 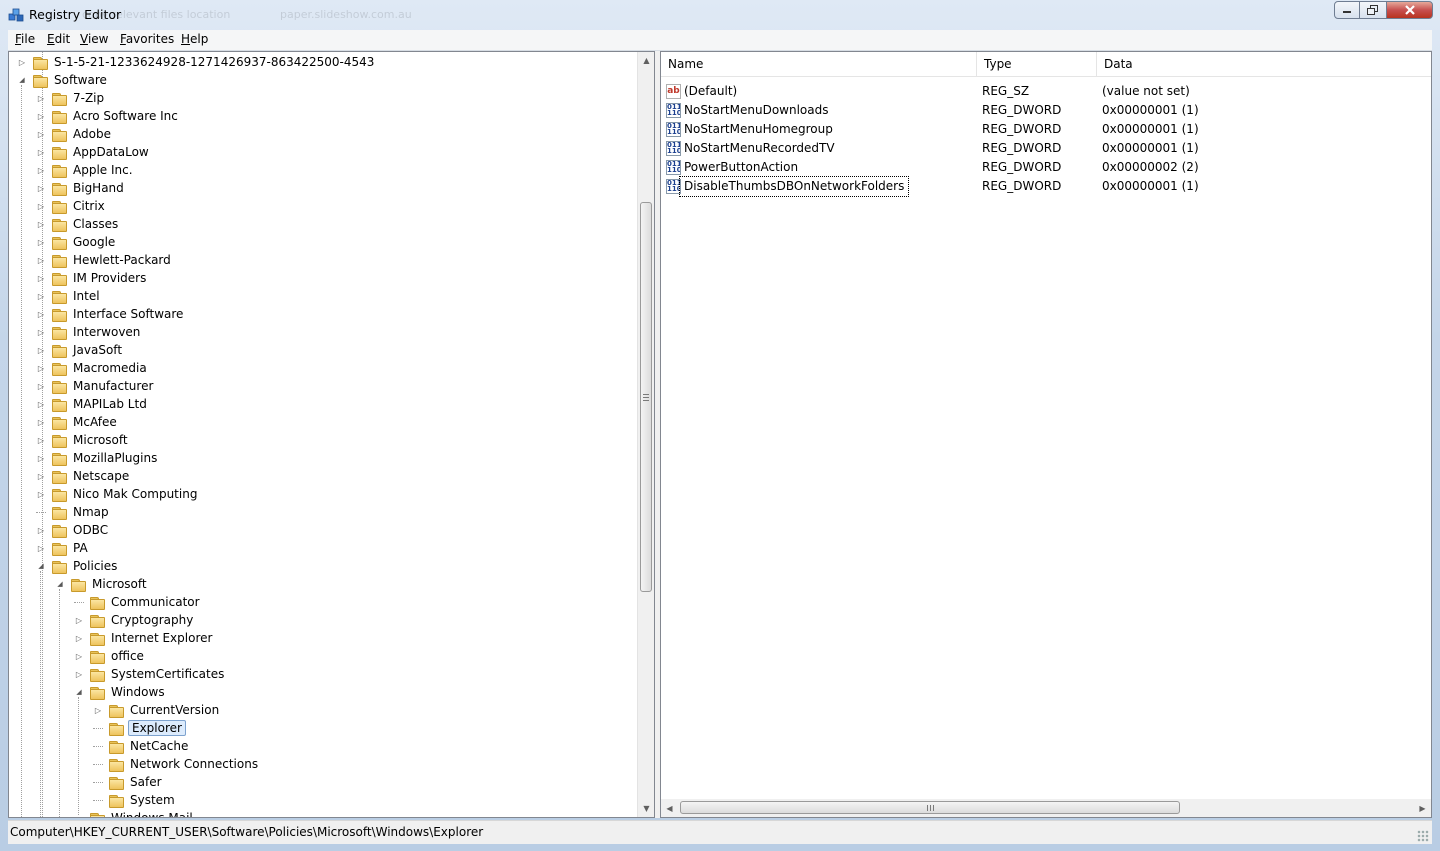 I want to click on tree-node: ▷ CurrentVersion, so click(x=157, y=710).